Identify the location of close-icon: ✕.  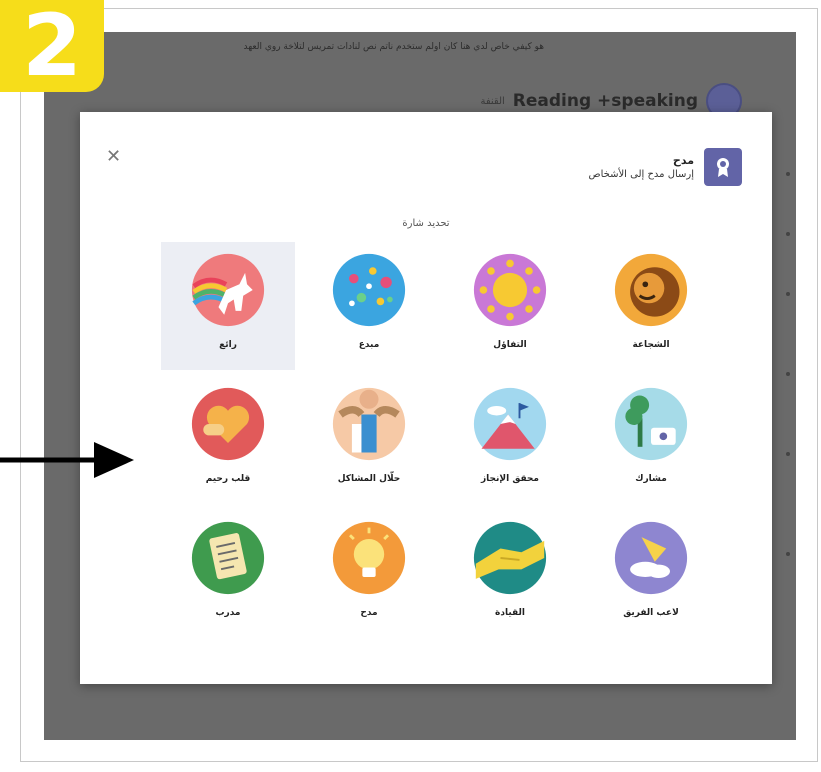
(114, 156).